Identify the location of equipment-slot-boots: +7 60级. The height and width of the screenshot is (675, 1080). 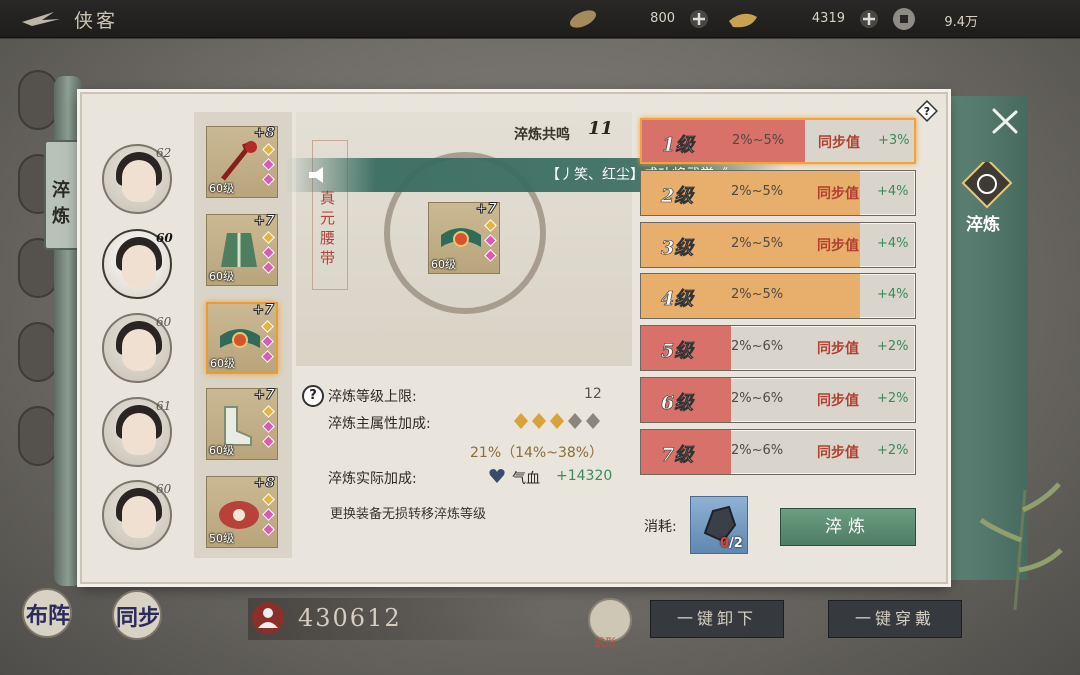
(242, 423).